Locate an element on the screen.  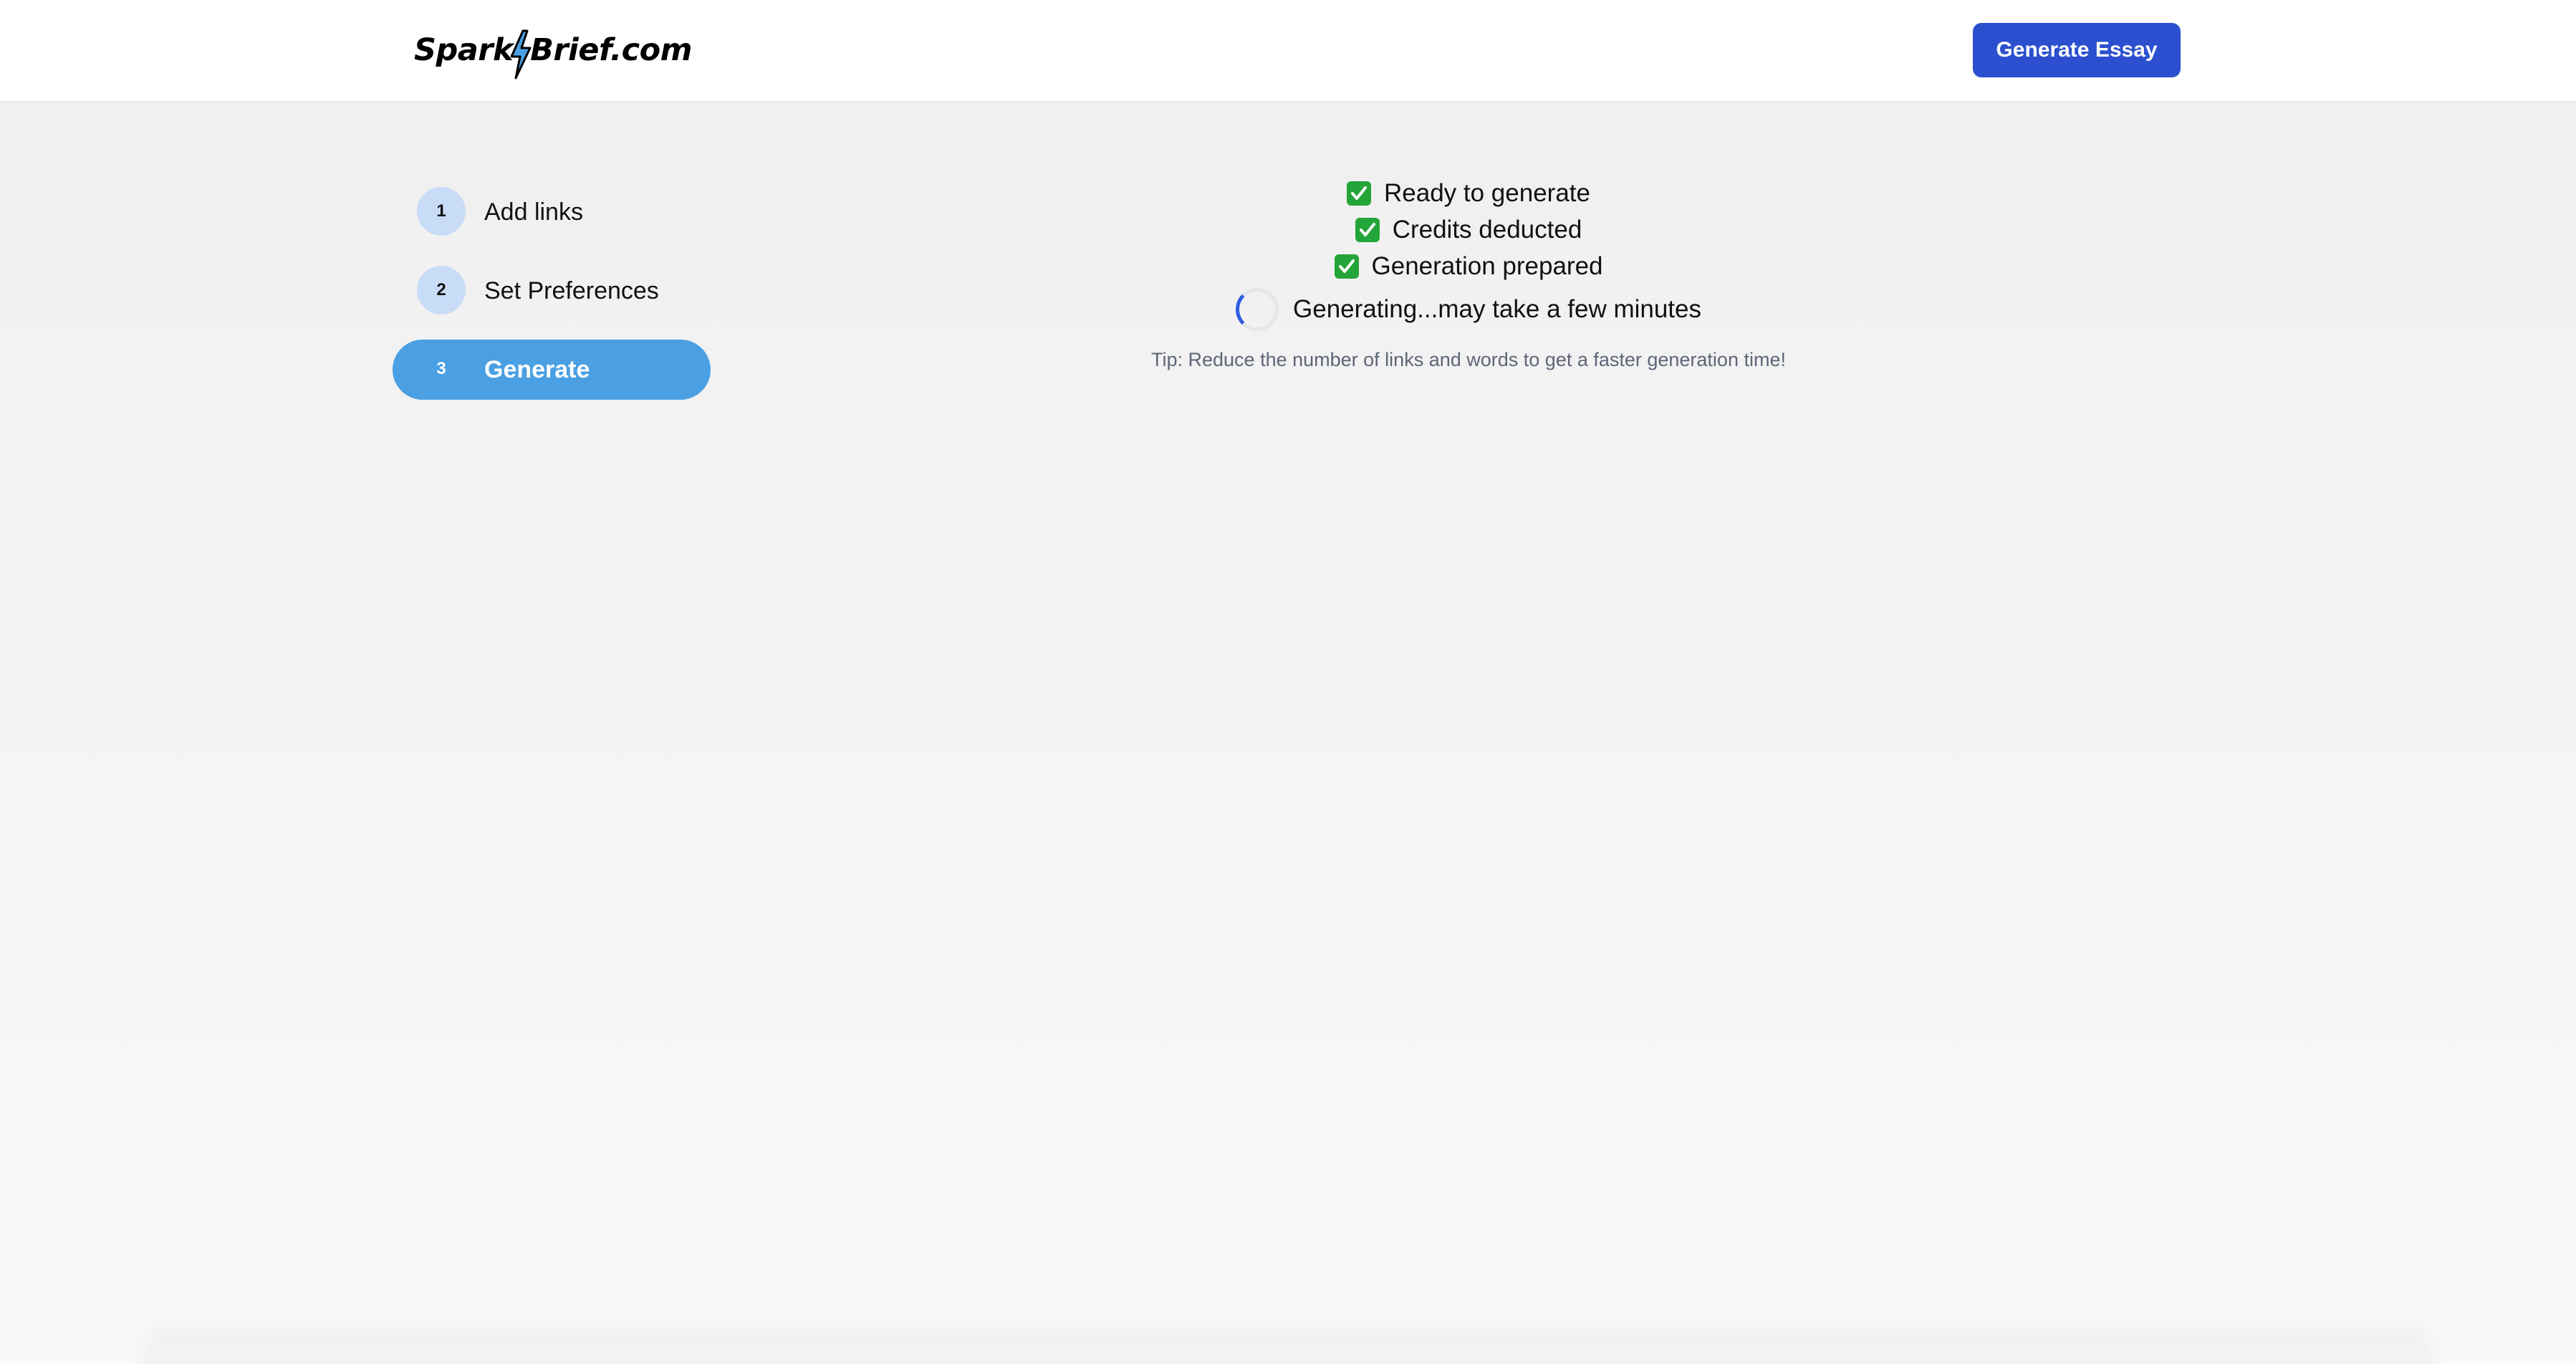
generate-essay-button: Generate Essay is located at coordinates (2077, 50).